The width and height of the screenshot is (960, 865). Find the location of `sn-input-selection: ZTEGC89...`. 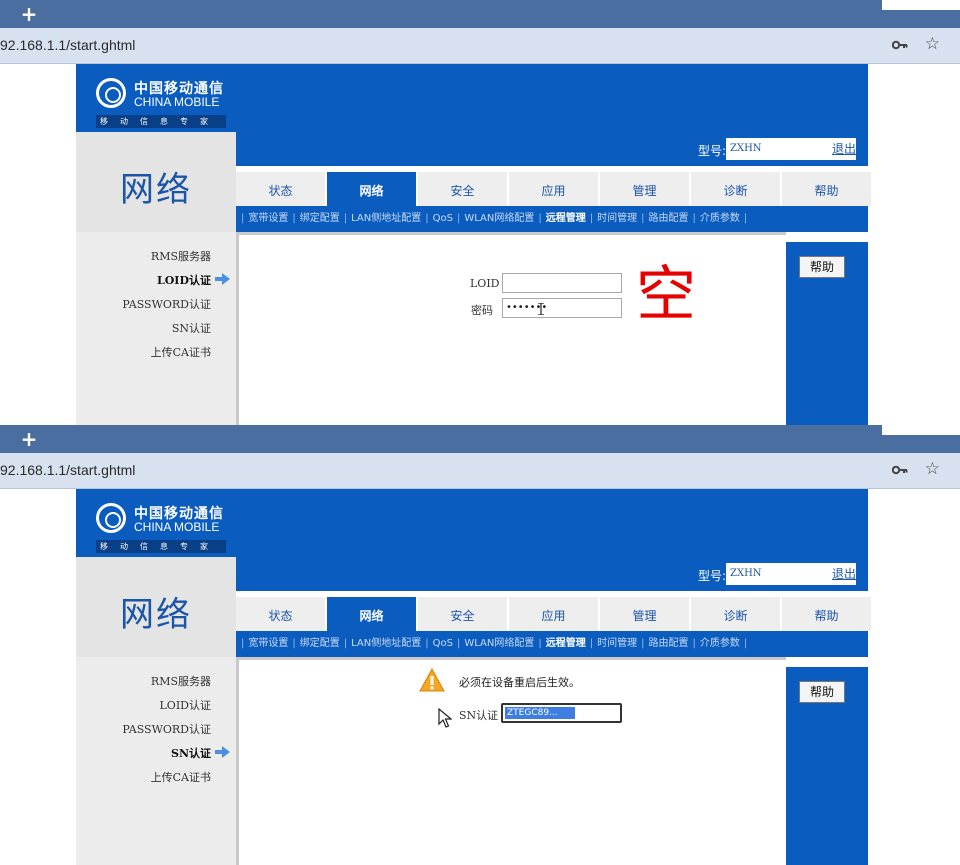

sn-input-selection: ZTEGC89... is located at coordinates (540, 713).